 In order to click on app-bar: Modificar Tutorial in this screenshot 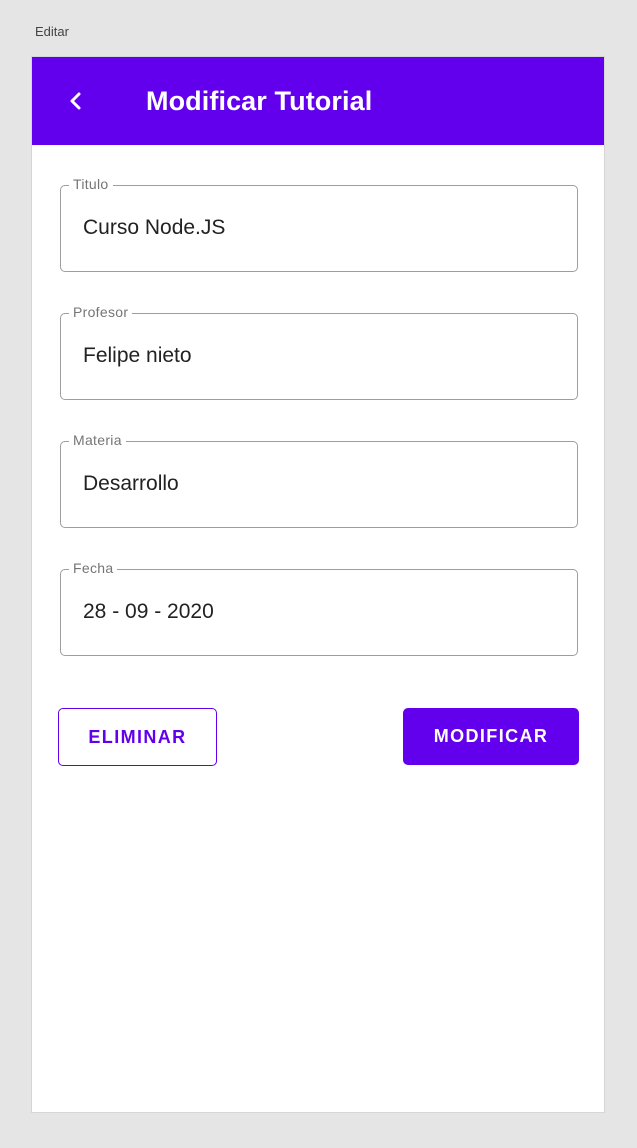, I will do `click(318, 101)`.